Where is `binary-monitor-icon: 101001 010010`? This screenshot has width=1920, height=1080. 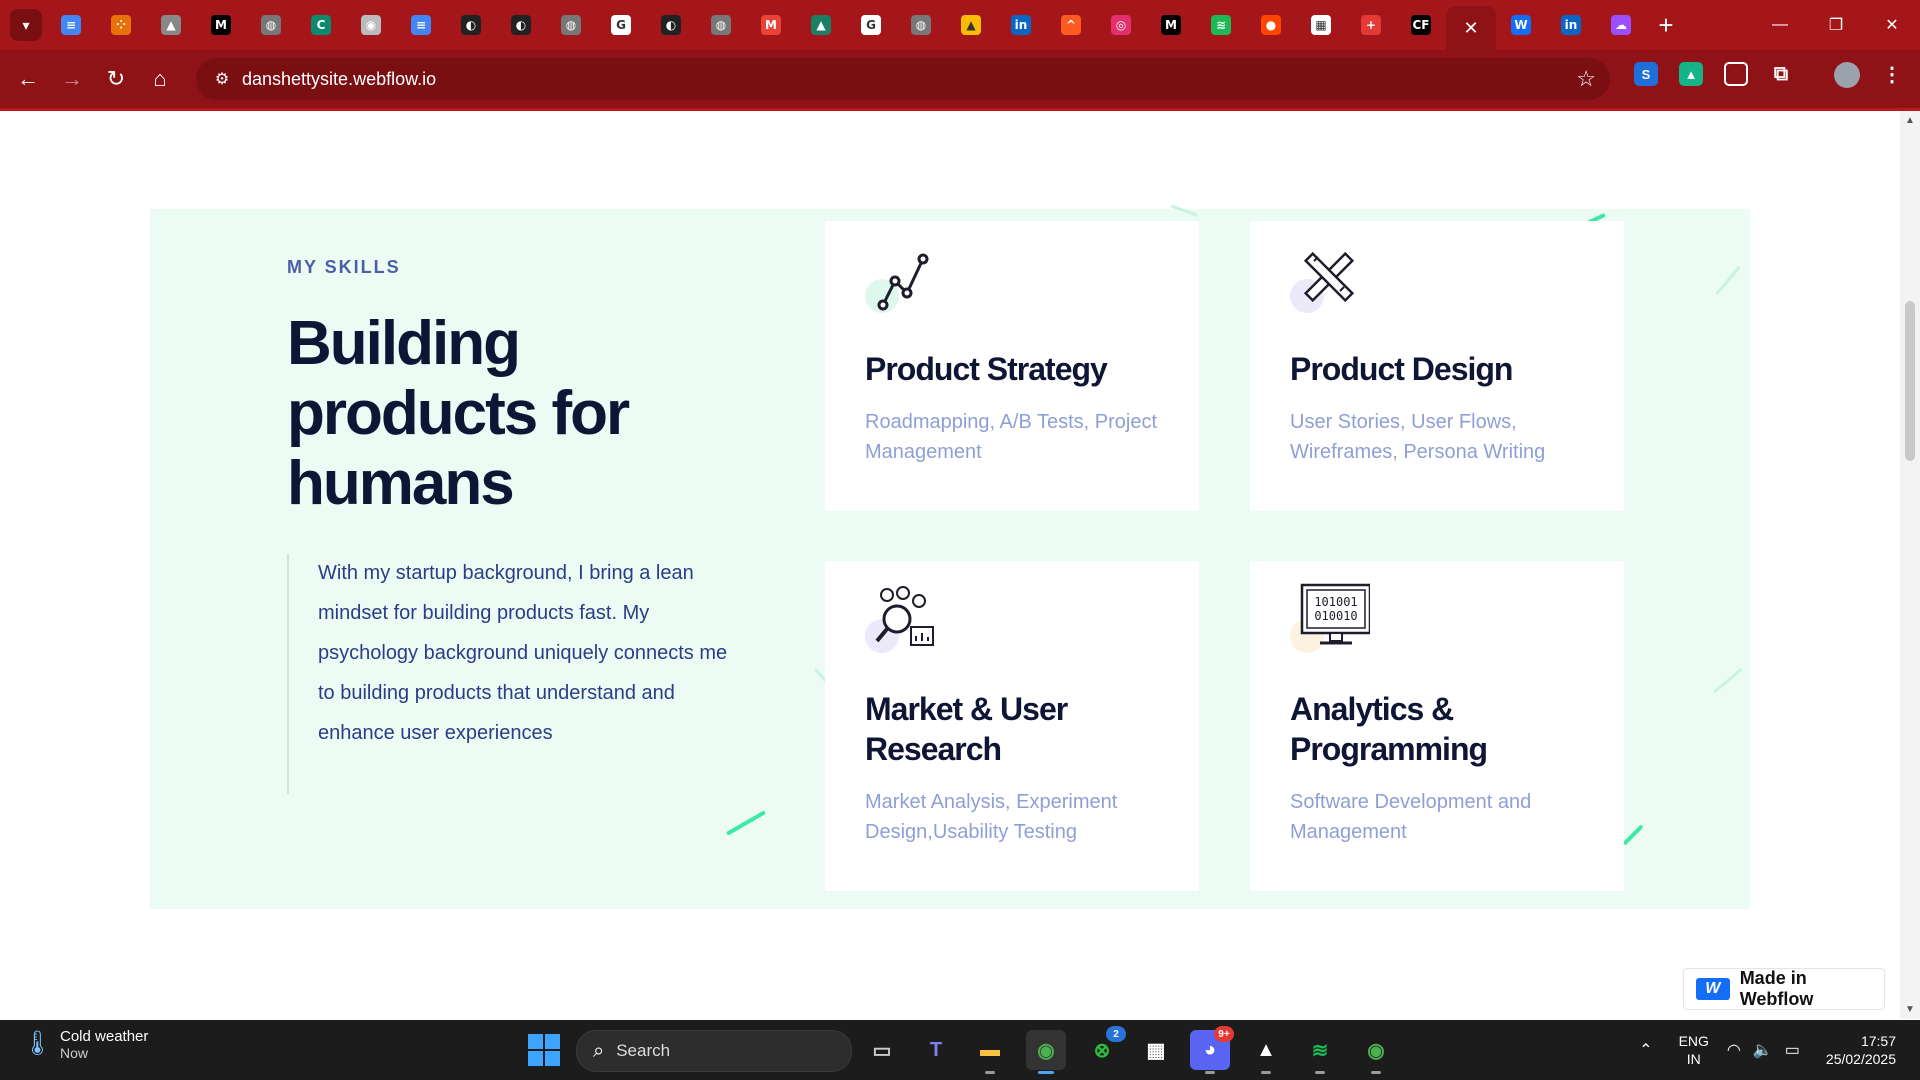 binary-monitor-icon: 101001 010010 is located at coordinates (1330, 617).